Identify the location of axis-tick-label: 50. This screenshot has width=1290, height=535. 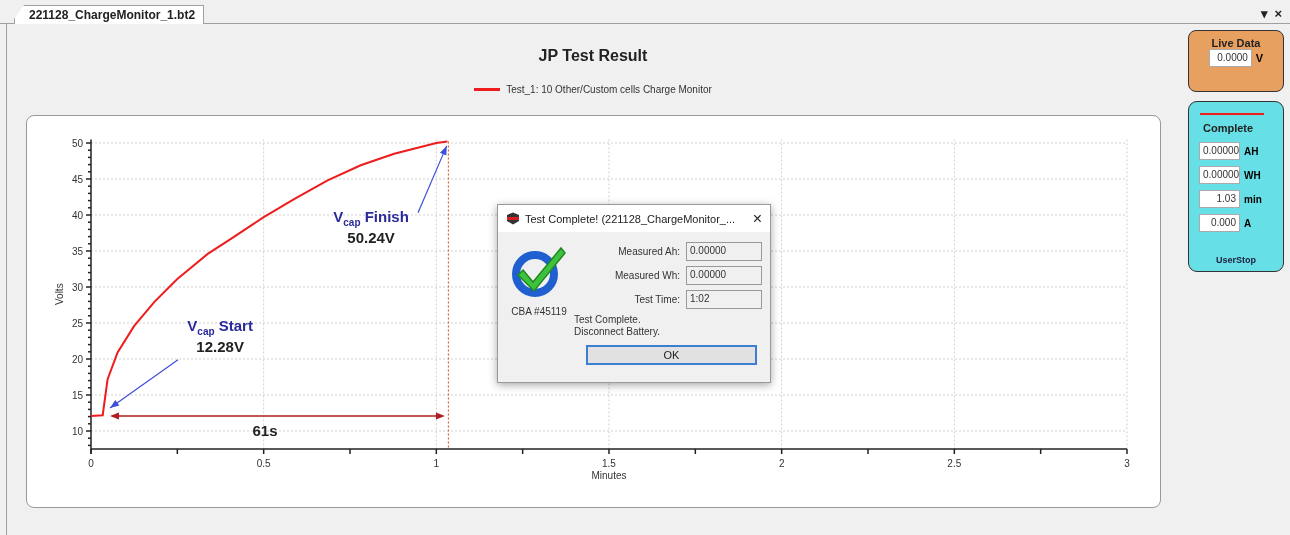
(77, 143).